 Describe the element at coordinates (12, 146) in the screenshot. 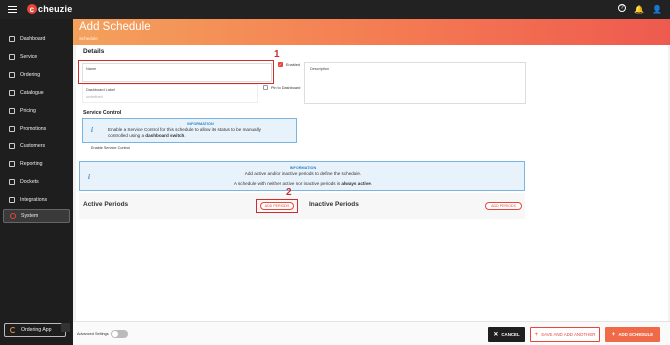

I see `customers-icon` at that location.